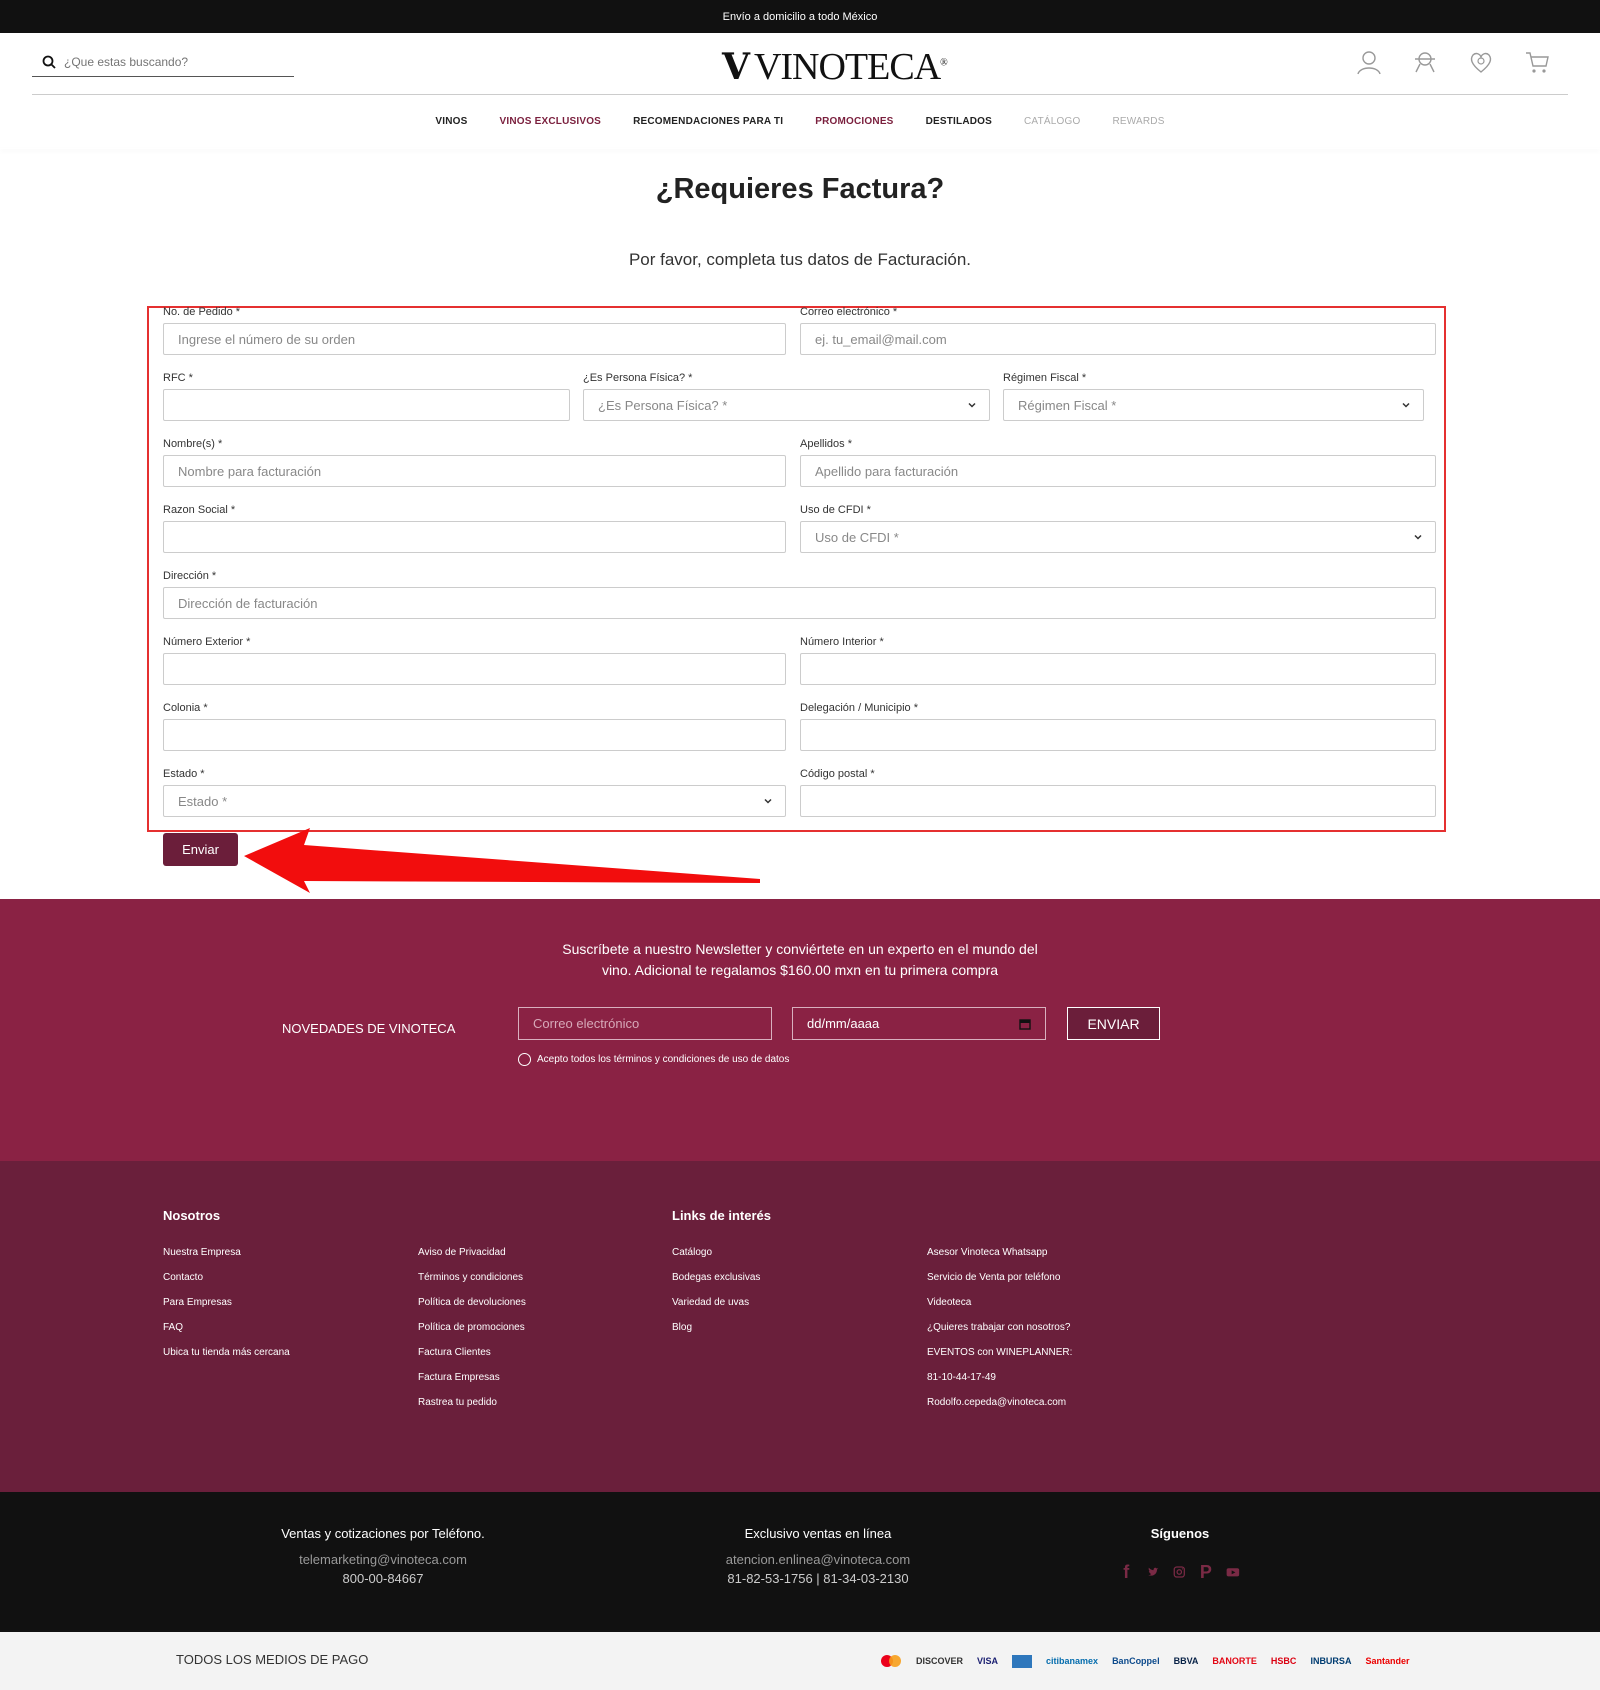 The height and width of the screenshot is (1690, 1600). What do you see at coordinates (1118, 471) in the screenshot?
I see `apellidos-input: Apellido para facturación` at bounding box center [1118, 471].